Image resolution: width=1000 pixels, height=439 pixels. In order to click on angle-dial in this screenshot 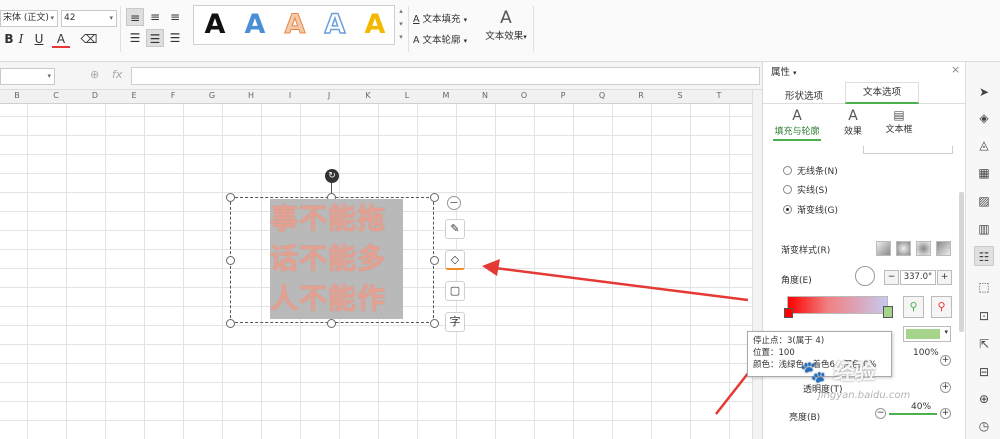, I will do `click(865, 276)`.